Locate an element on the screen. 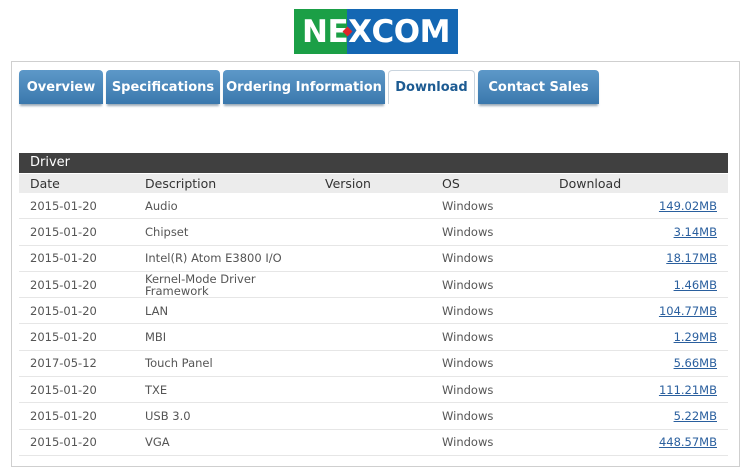  tab-contact-sales: Contact Sales is located at coordinates (538, 87).